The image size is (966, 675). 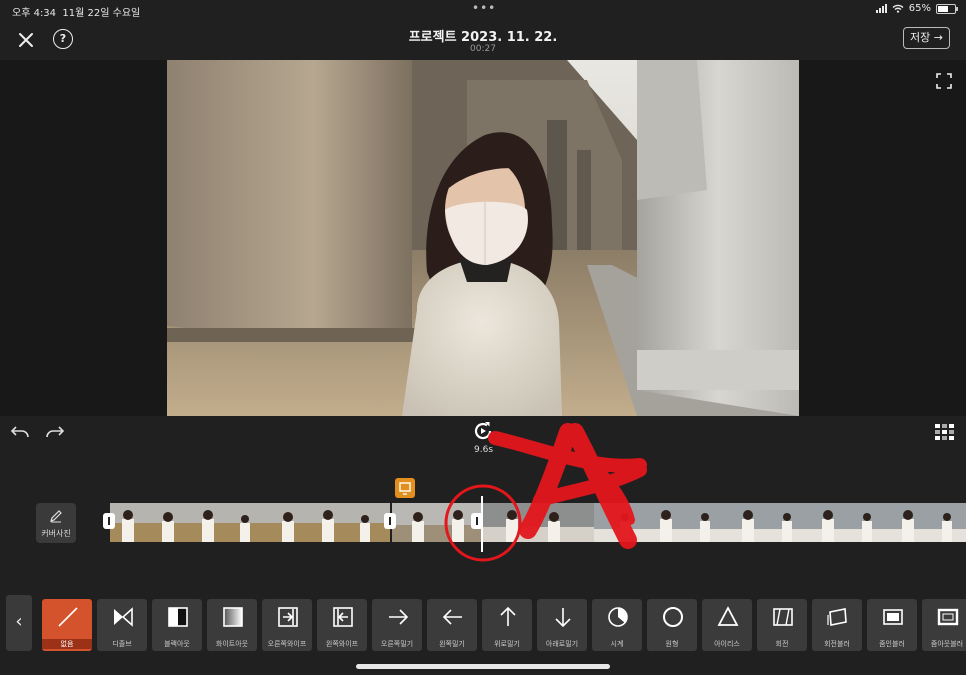 What do you see at coordinates (63, 39) in the screenshot?
I see `help-icon: ?` at bounding box center [63, 39].